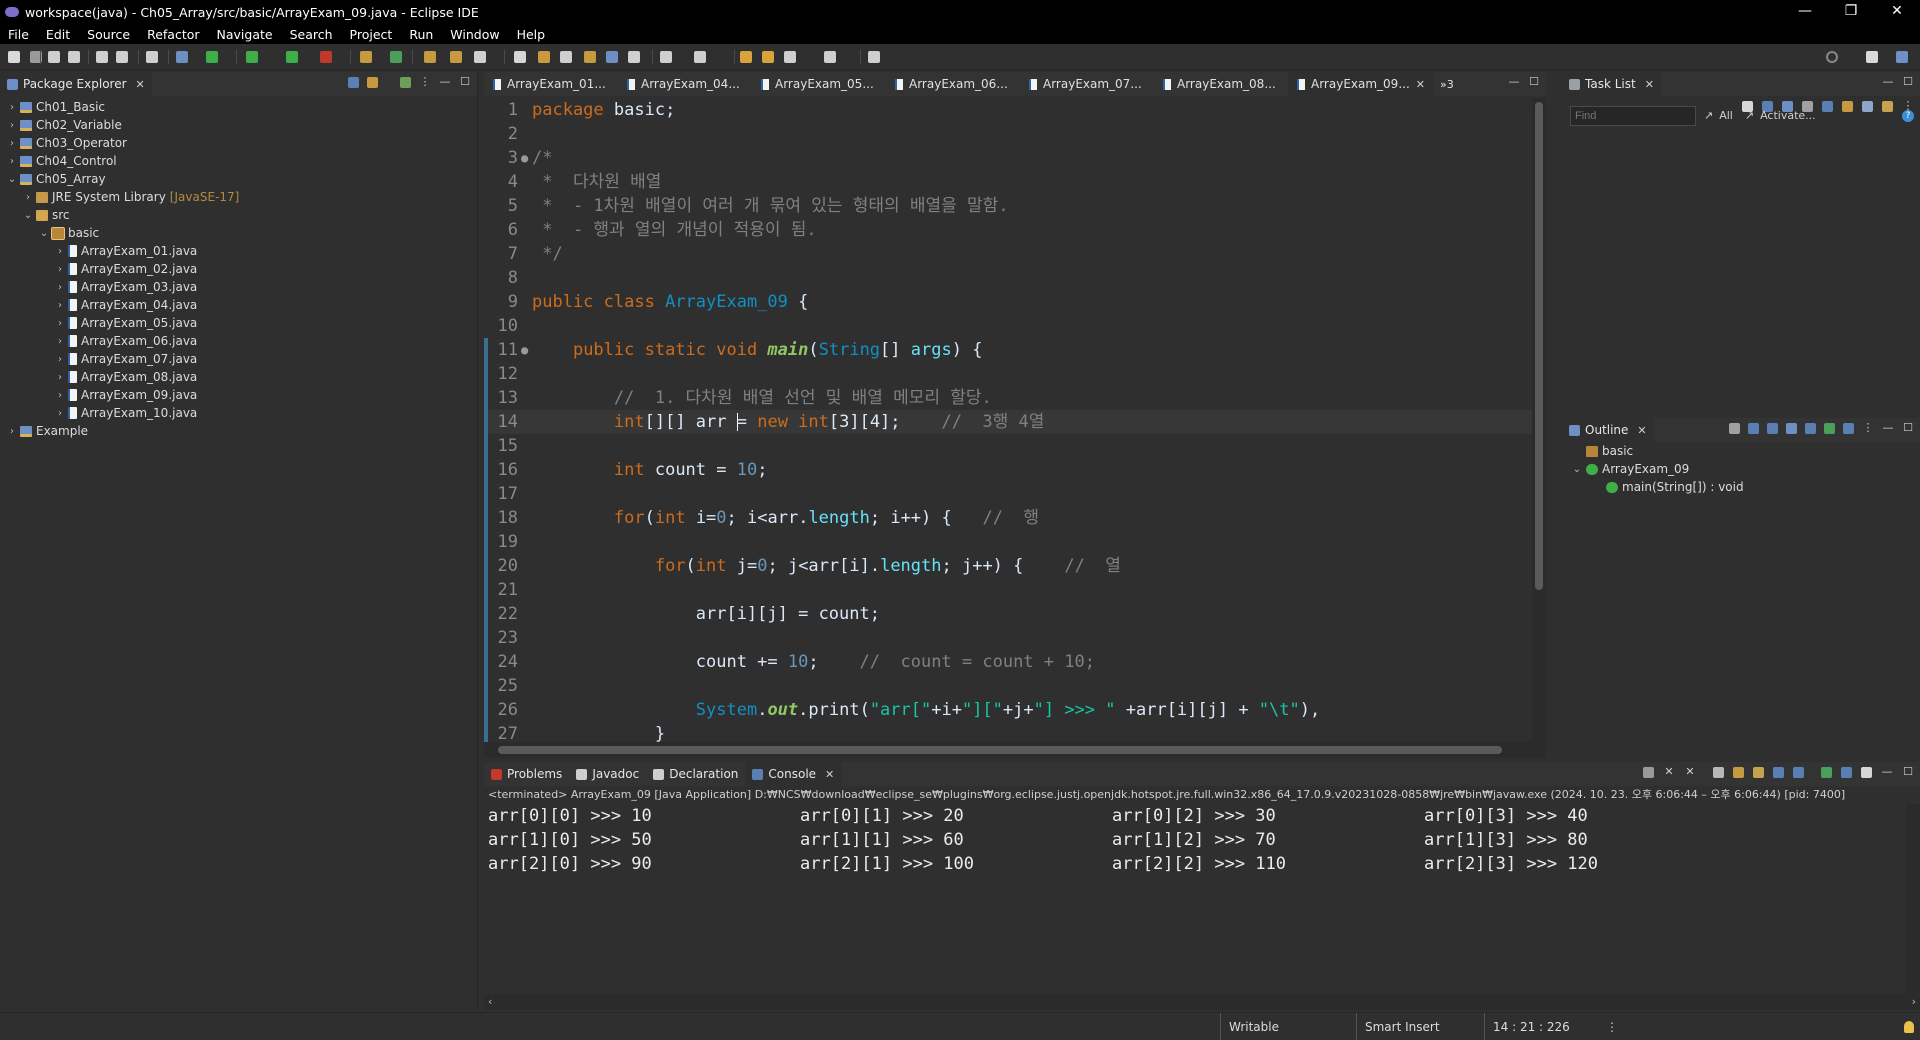 This screenshot has width=1920, height=1040. I want to click on tree-item: › ArrayExam_04.java, so click(238, 305).